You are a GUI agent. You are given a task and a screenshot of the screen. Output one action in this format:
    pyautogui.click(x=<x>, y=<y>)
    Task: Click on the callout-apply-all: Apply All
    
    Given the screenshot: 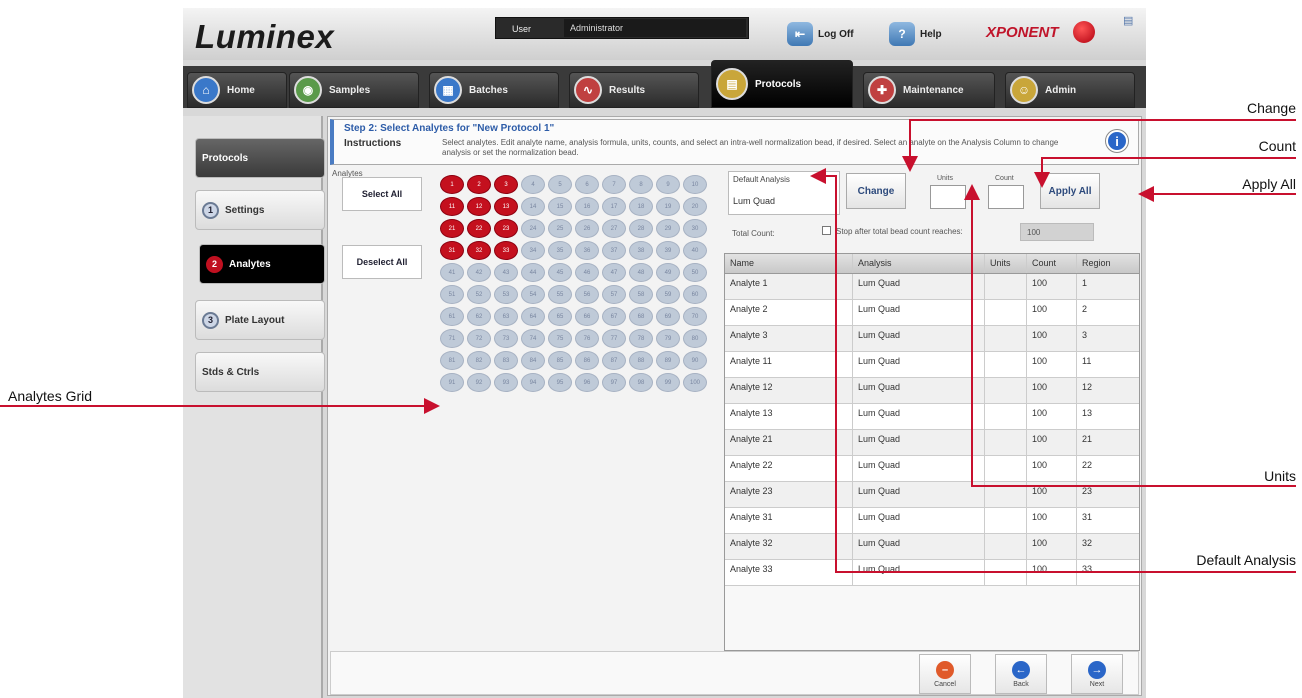 What is the action you would take?
    pyautogui.click(x=1269, y=184)
    